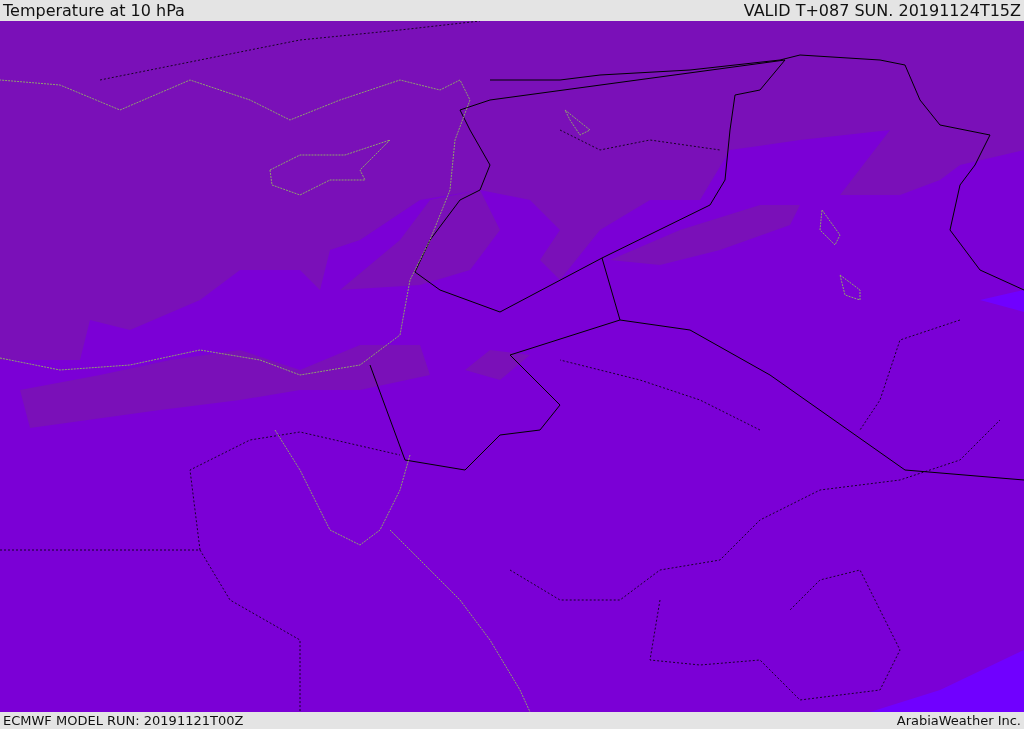  I want to click on map-title: Temperature at 10 hPa, so click(94, 10).